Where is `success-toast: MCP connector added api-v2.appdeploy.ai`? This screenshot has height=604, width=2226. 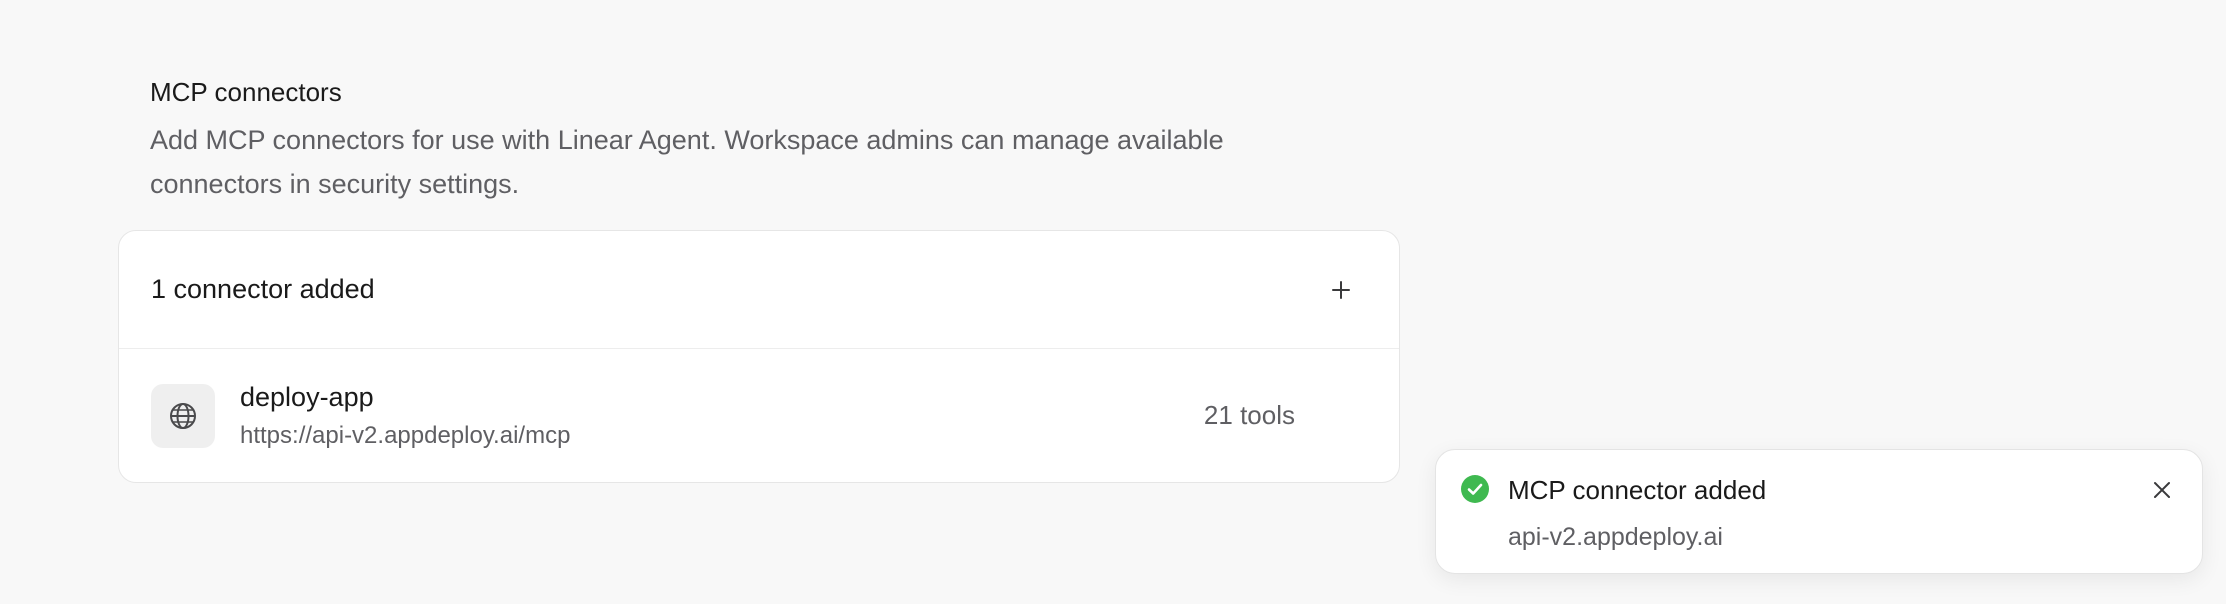 success-toast: MCP connector added api-v2.appdeploy.ai is located at coordinates (1819, 511).